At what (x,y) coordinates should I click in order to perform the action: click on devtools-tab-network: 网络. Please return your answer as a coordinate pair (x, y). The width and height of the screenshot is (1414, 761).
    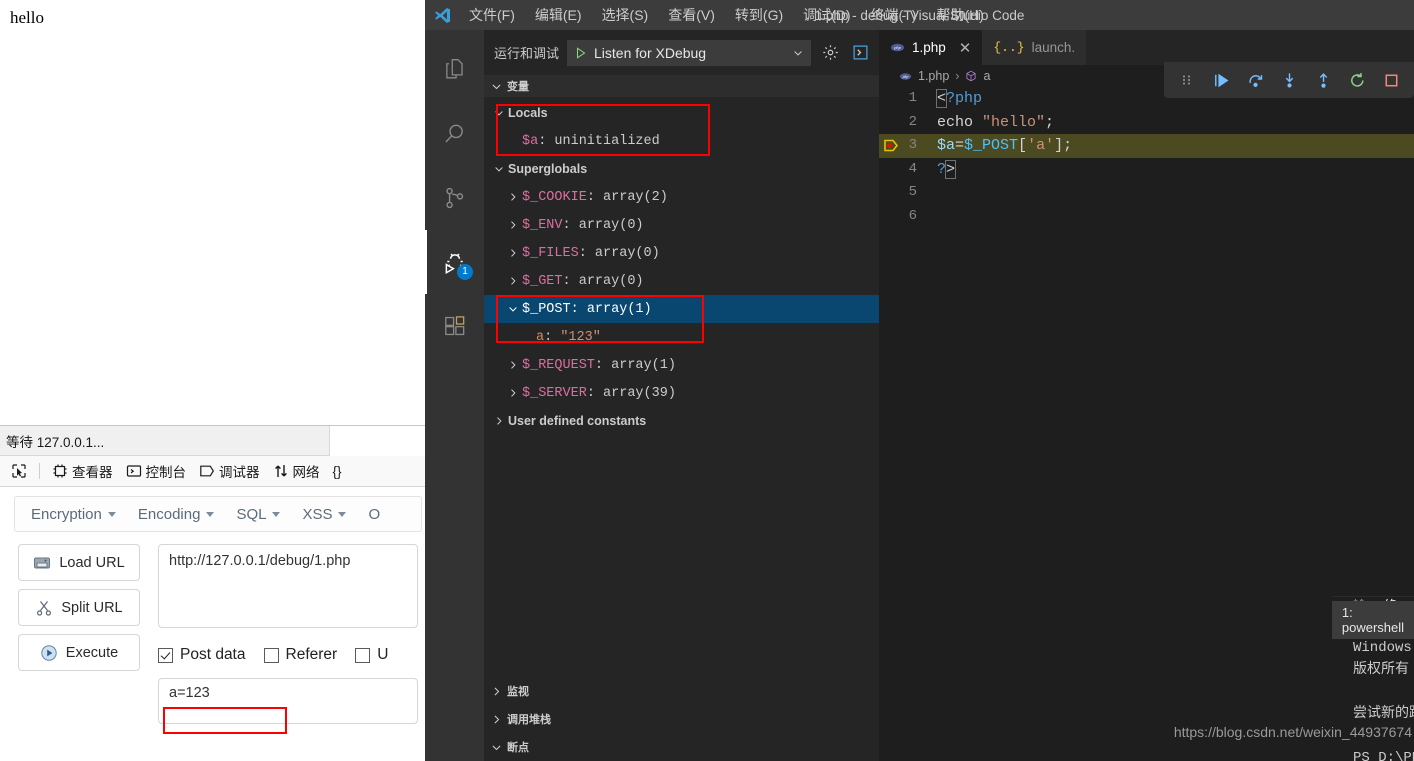
    Looking at the image, I should click on (296, 471).